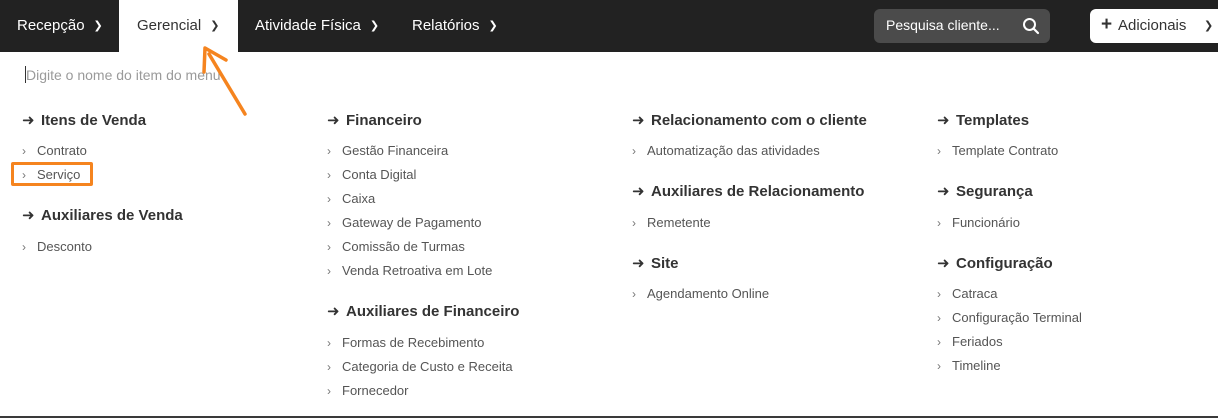  What do you see at coordinates (57, 246) in the screenshot?
I see `menu-item-desconto: › Desconto` at bounding box center [57, 246].